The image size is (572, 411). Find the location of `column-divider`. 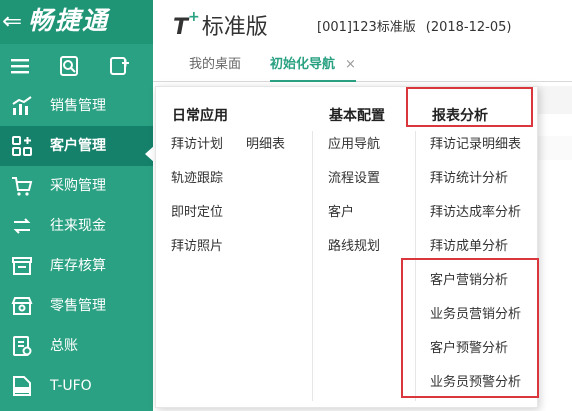

column-divider is located at coordinates (312, 266).